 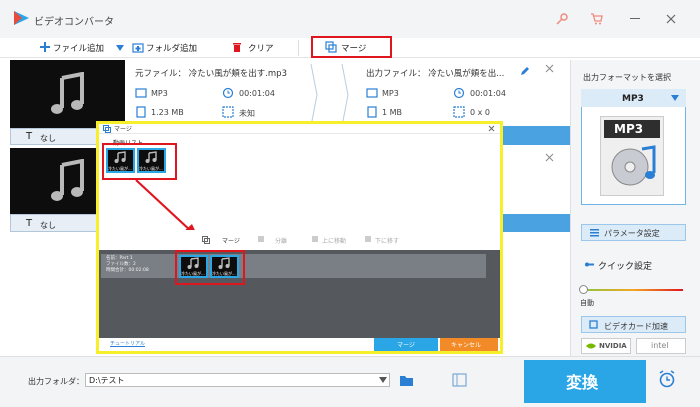 I want to click on output-folder-label: 出力フォルダ：, so click(x=56, y=381).